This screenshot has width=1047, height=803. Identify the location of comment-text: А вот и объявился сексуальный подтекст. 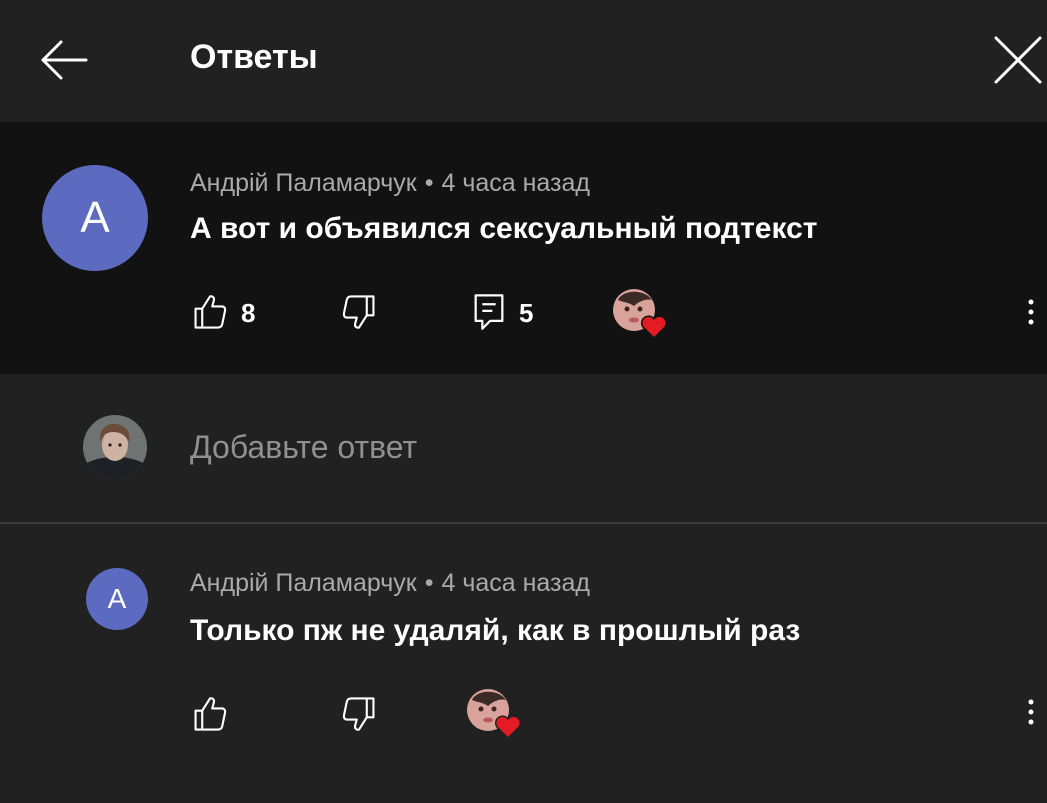
(504, 228).